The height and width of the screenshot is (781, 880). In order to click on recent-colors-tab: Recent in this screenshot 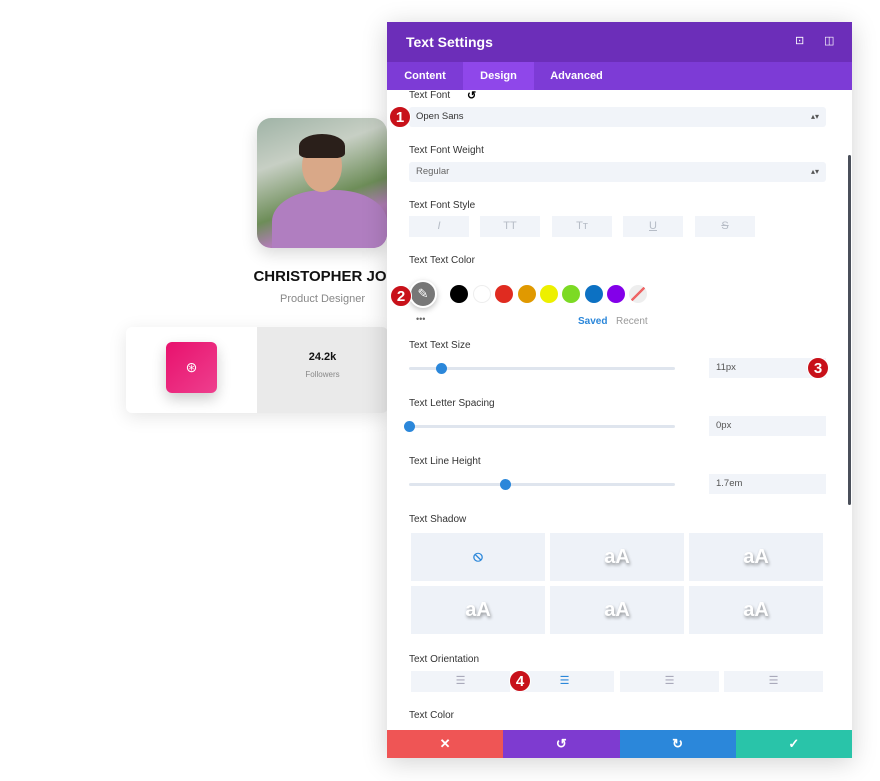, I will do `click(632, 321)`.